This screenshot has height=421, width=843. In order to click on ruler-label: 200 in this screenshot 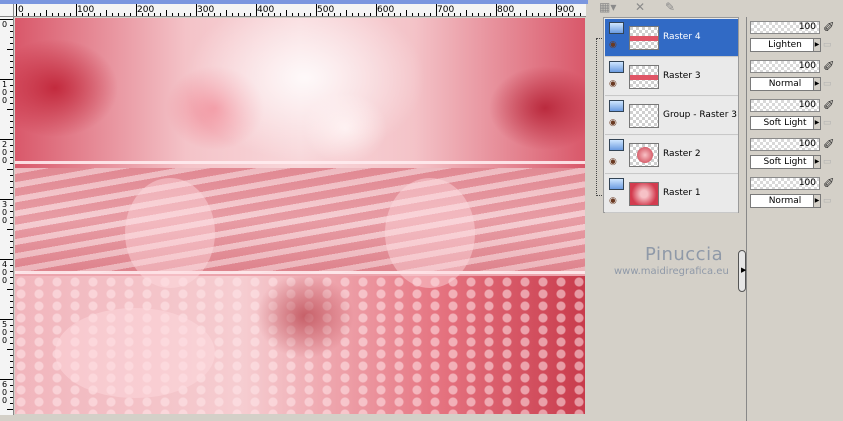, I will do `click(146, 10)`.